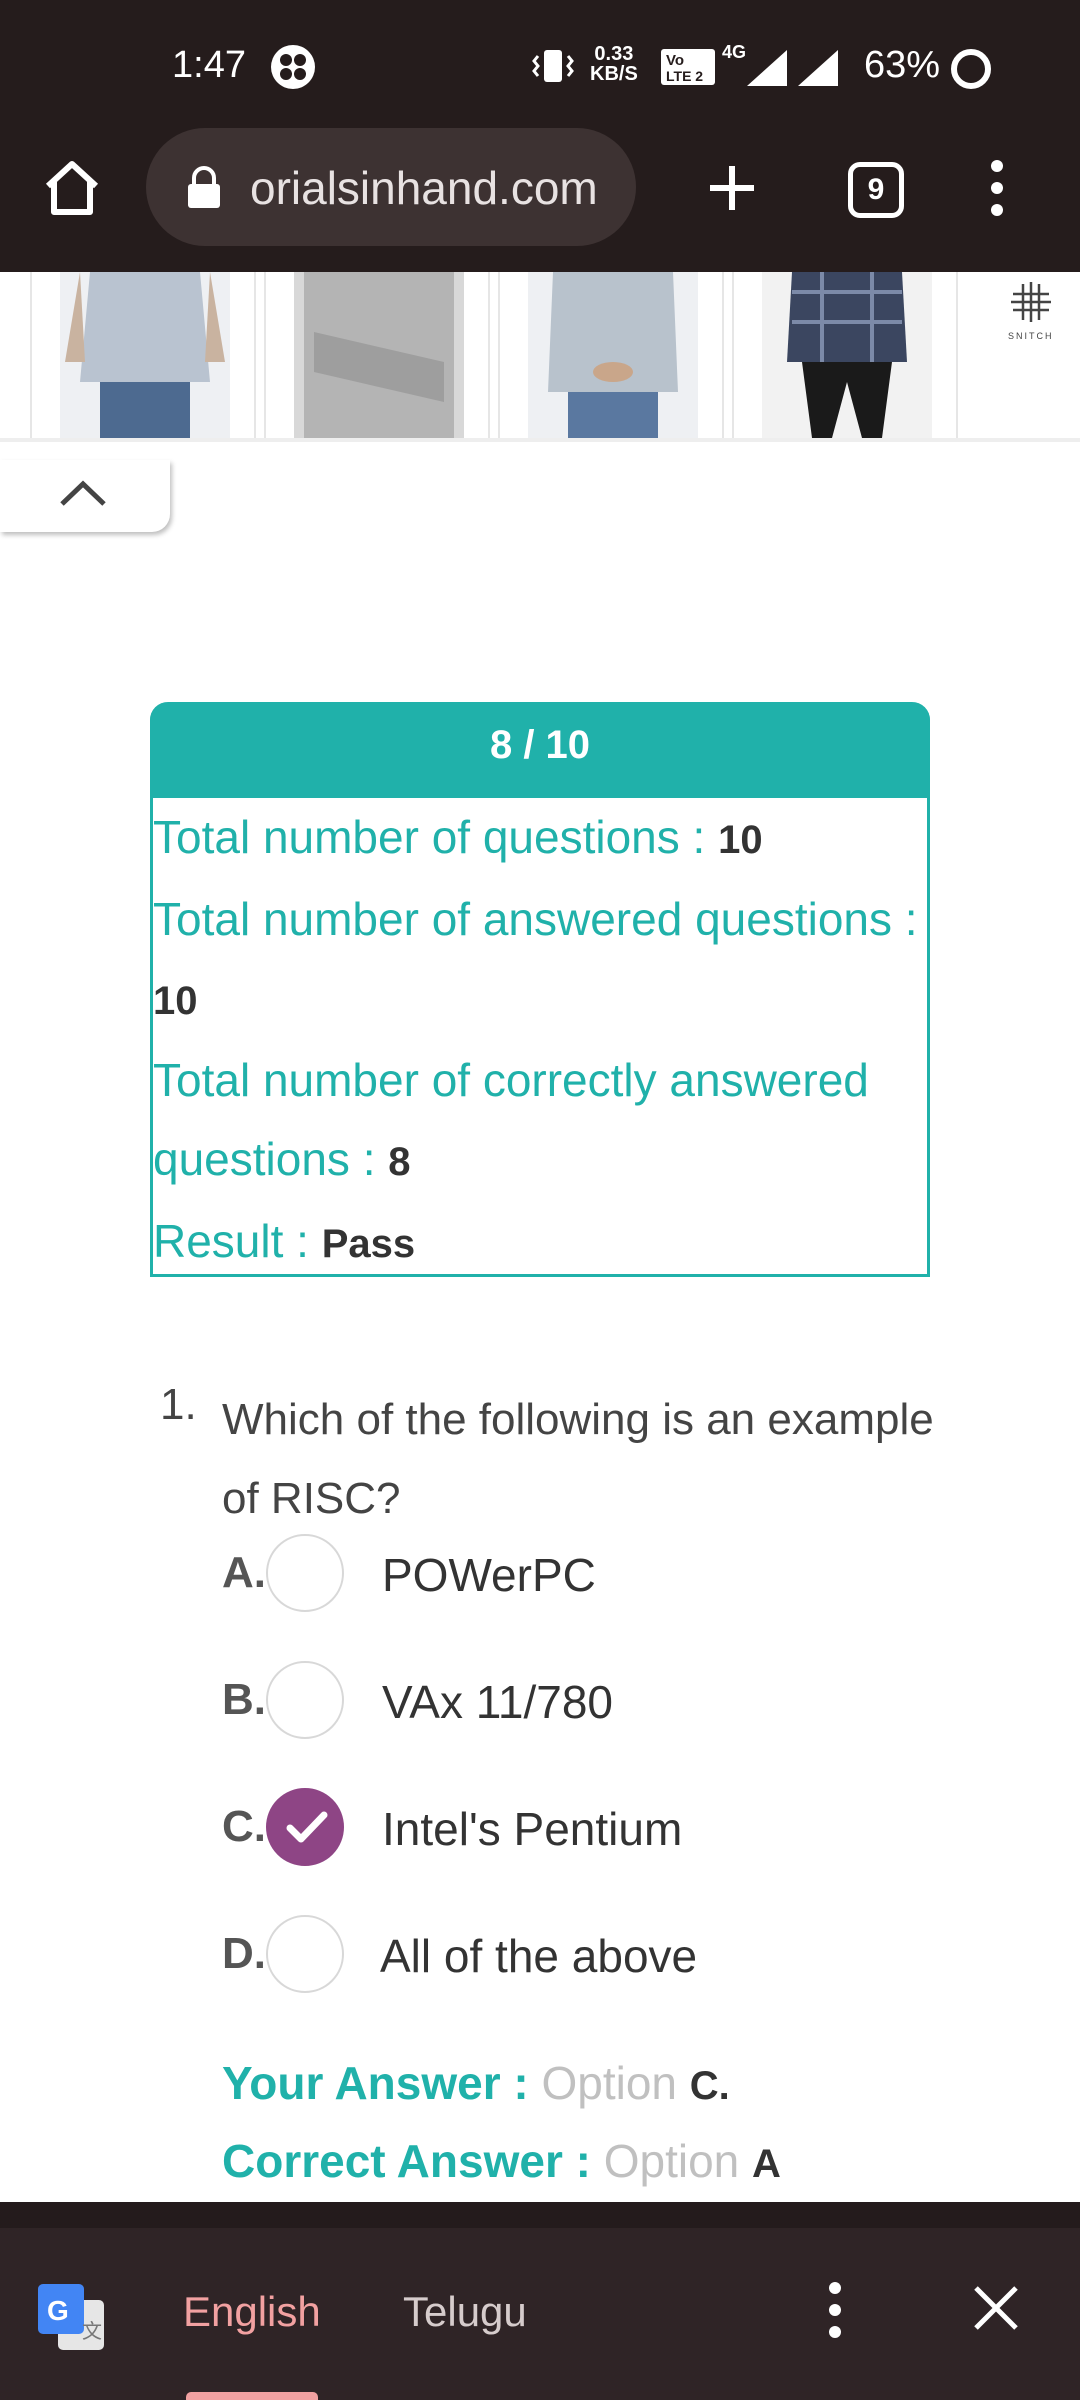  What do you see at coordinates (553, 66) in the screenshot?
I see `vibrate-icon` at bounding box center [553, 66].